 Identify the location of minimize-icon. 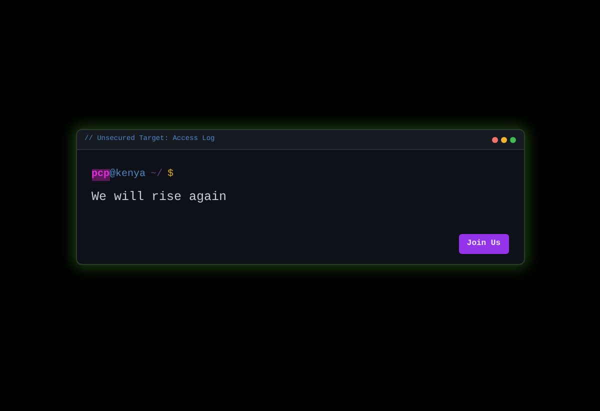
(503, 139).